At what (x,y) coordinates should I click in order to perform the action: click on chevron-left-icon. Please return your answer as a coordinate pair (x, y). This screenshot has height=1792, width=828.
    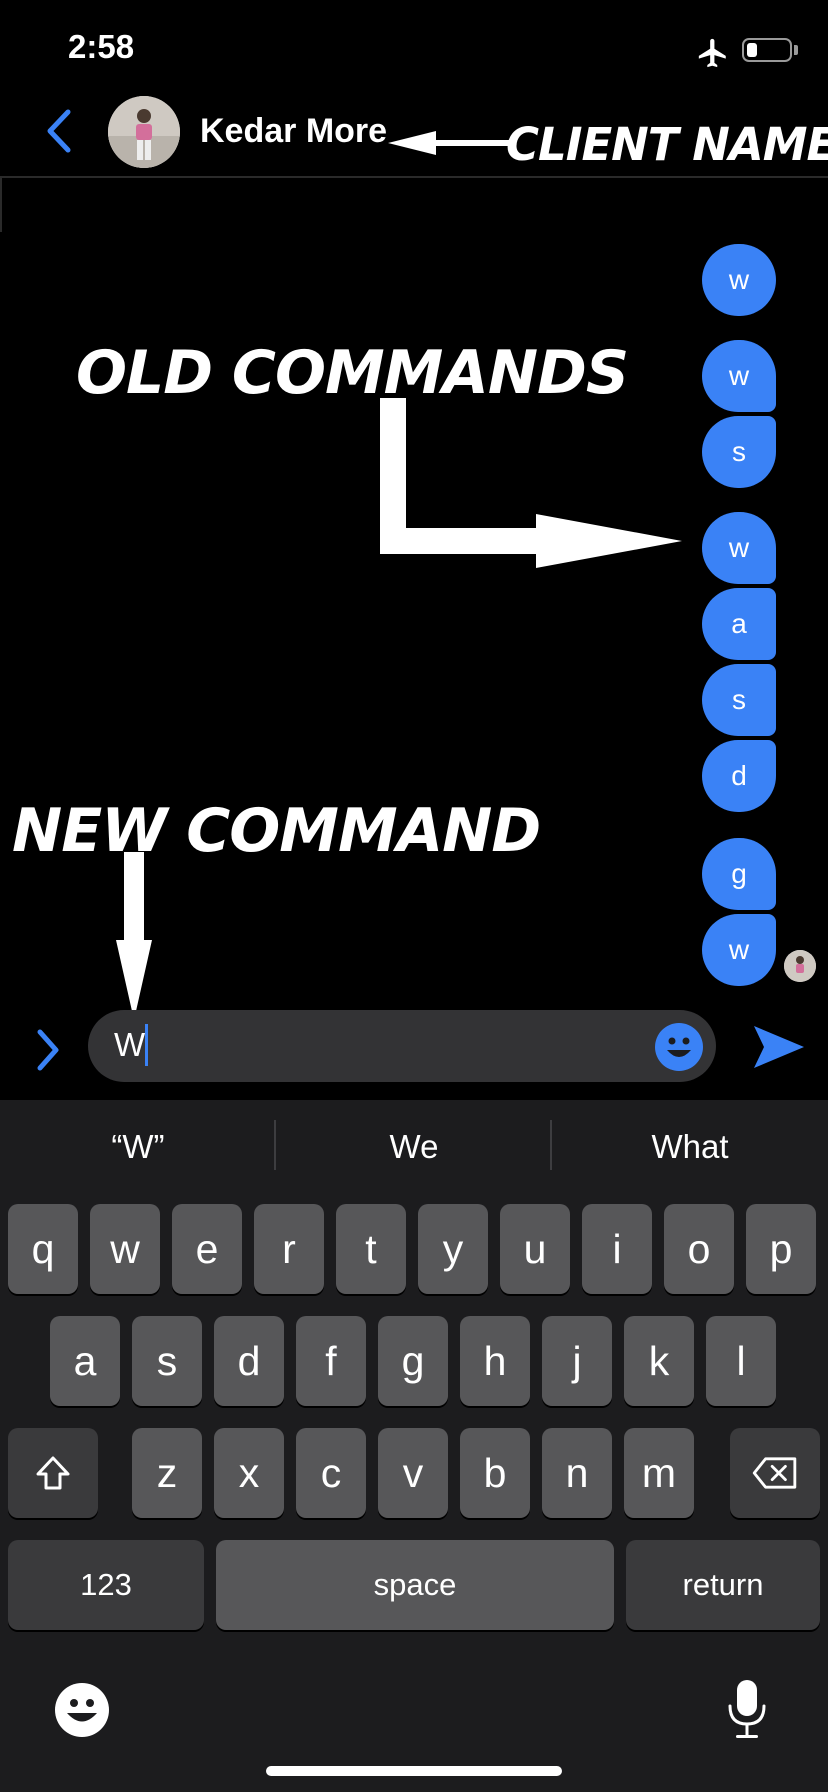
    Looking at the image, I should click on (59, 131).